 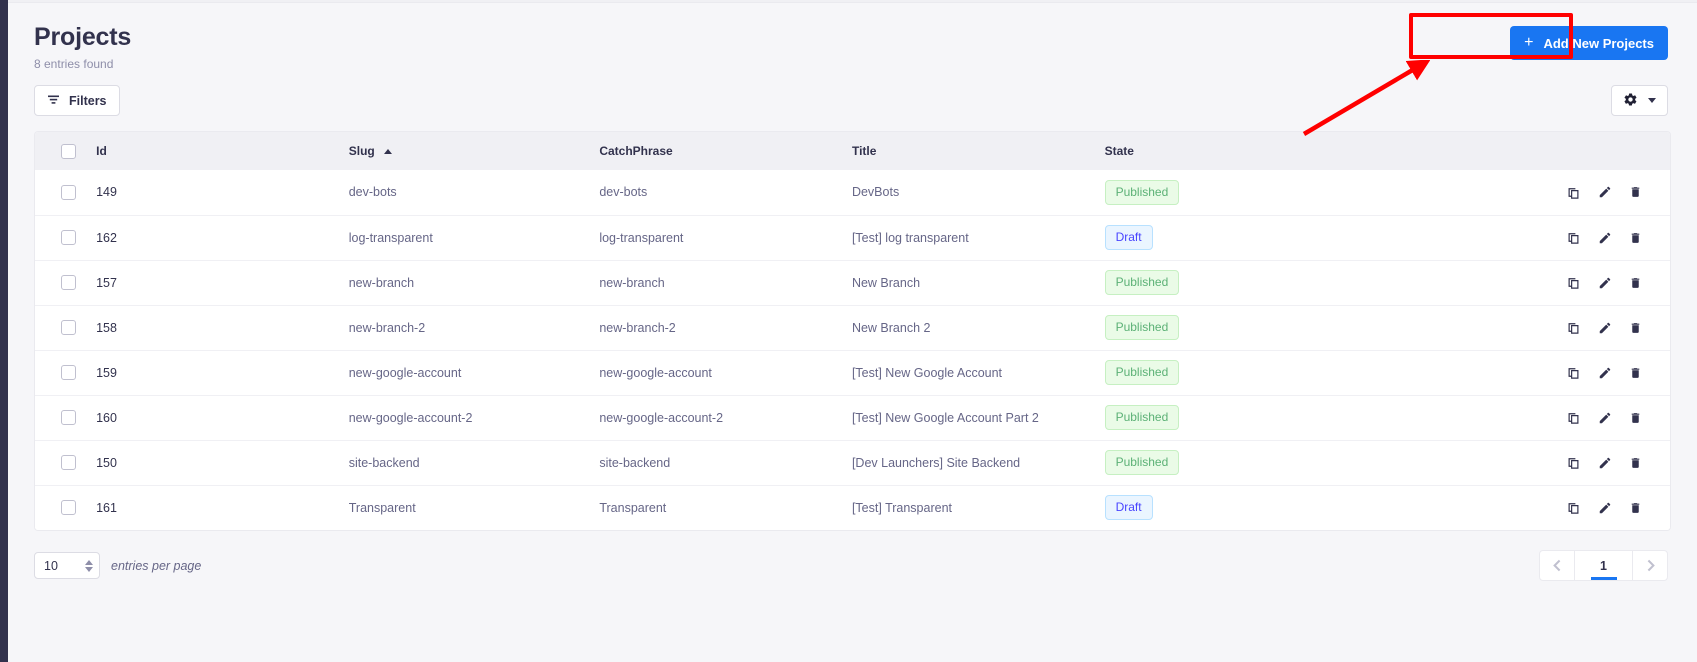 What do you see at coordinates (910, 237) in the screenshot?
I see `cell-title: [Test] log transparent` at bounding box center [910, 237].